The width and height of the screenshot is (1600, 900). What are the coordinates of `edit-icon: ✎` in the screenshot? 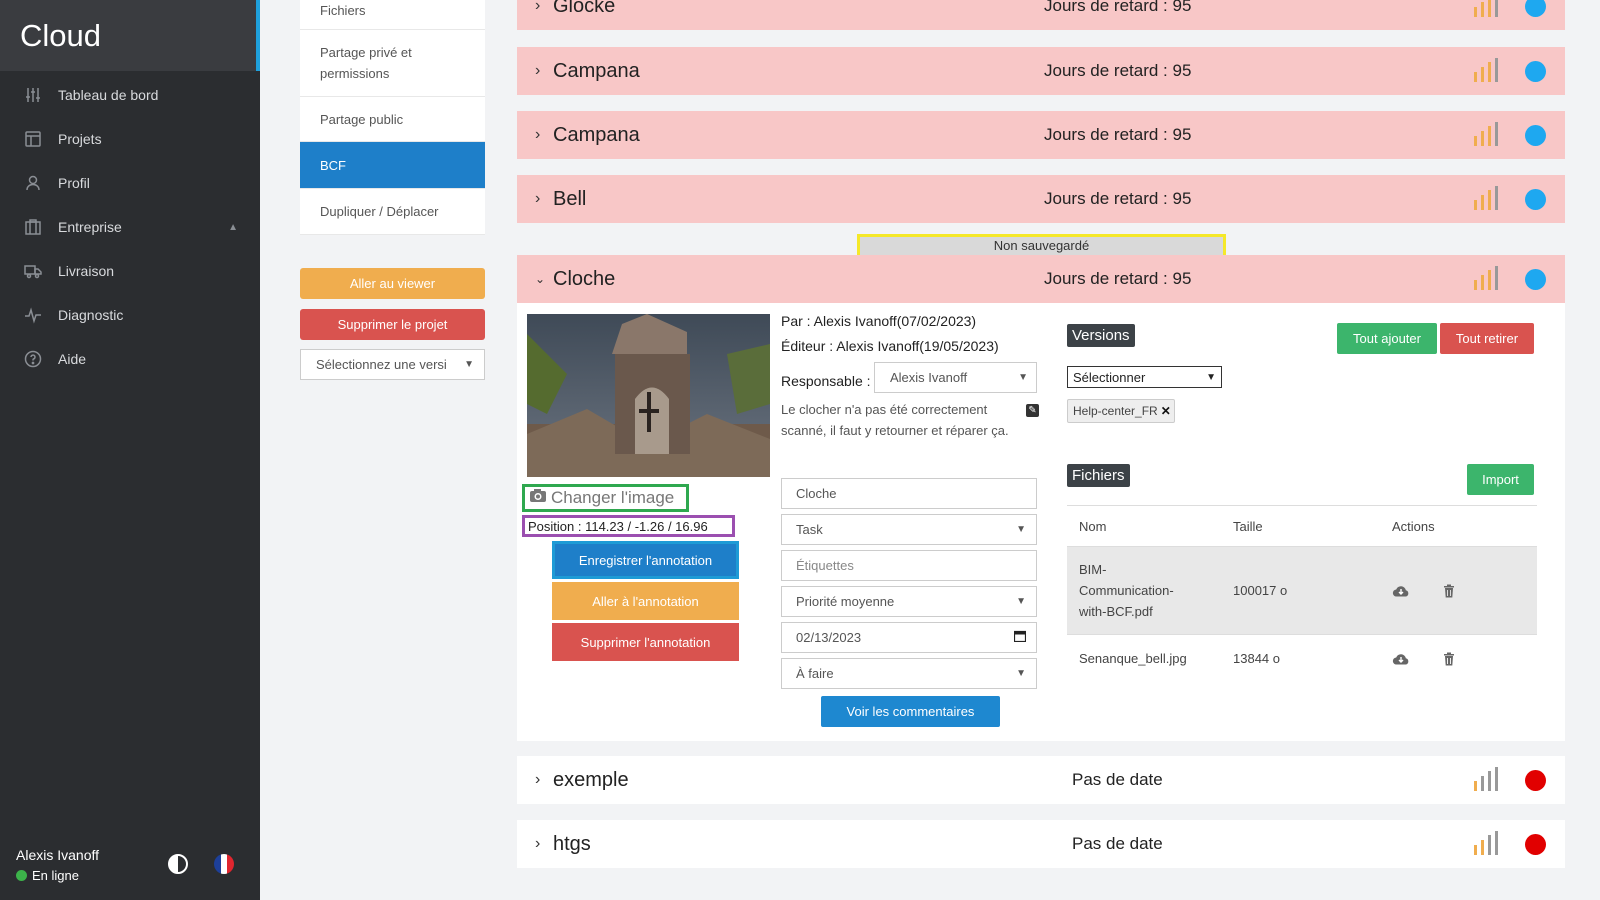 It's located at (1032, 410).